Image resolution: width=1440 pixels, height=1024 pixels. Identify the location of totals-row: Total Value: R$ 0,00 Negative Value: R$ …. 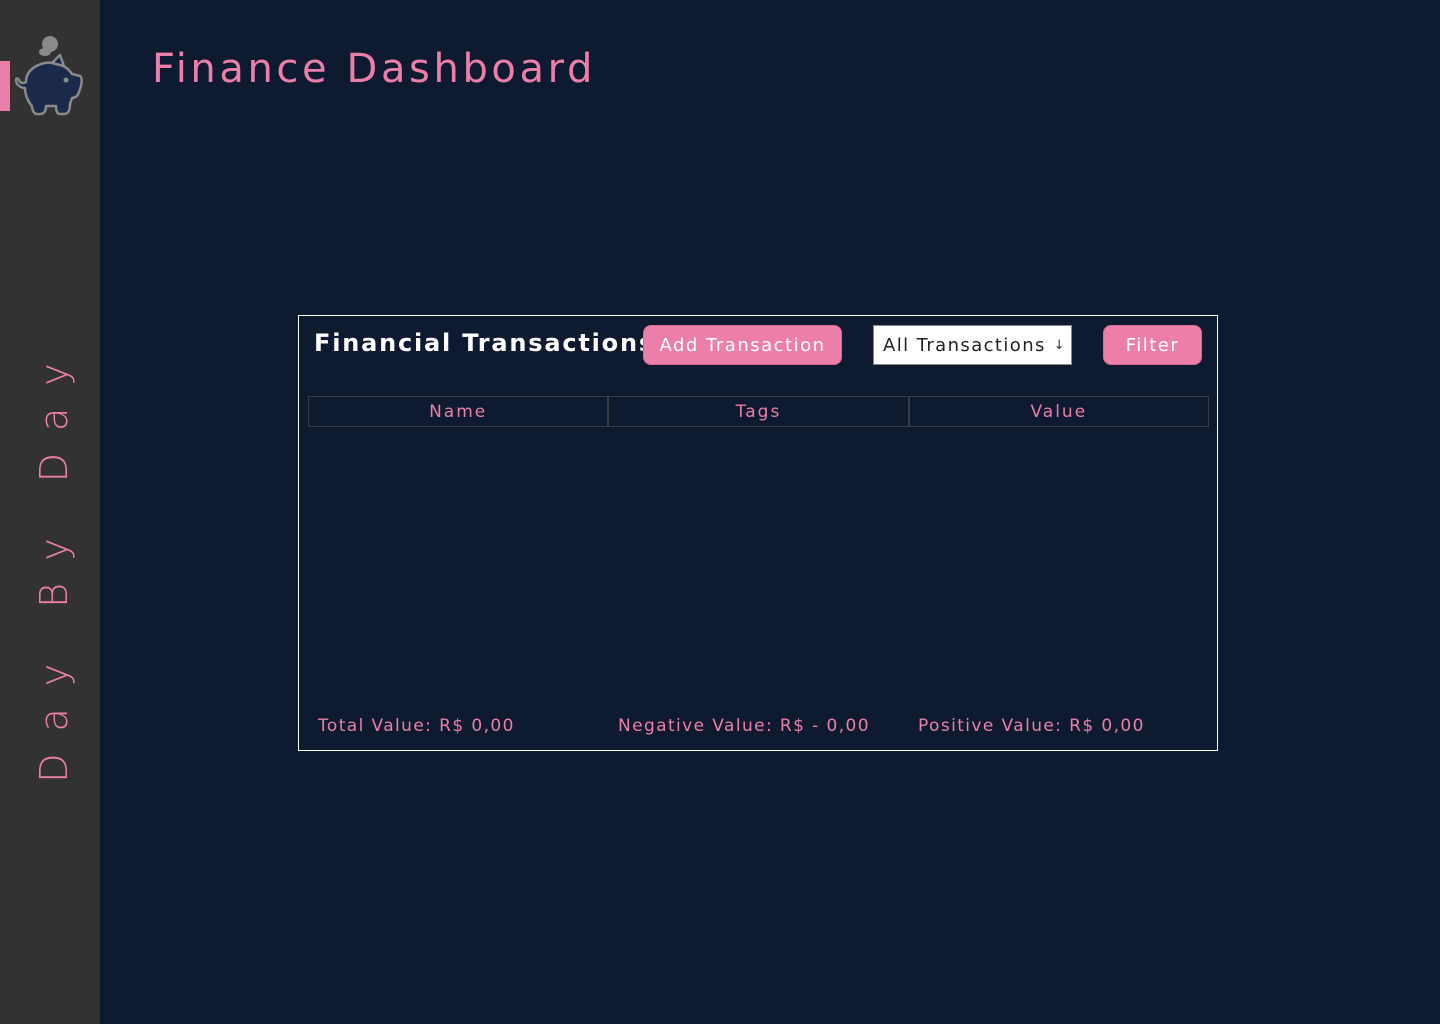
(758, 728).